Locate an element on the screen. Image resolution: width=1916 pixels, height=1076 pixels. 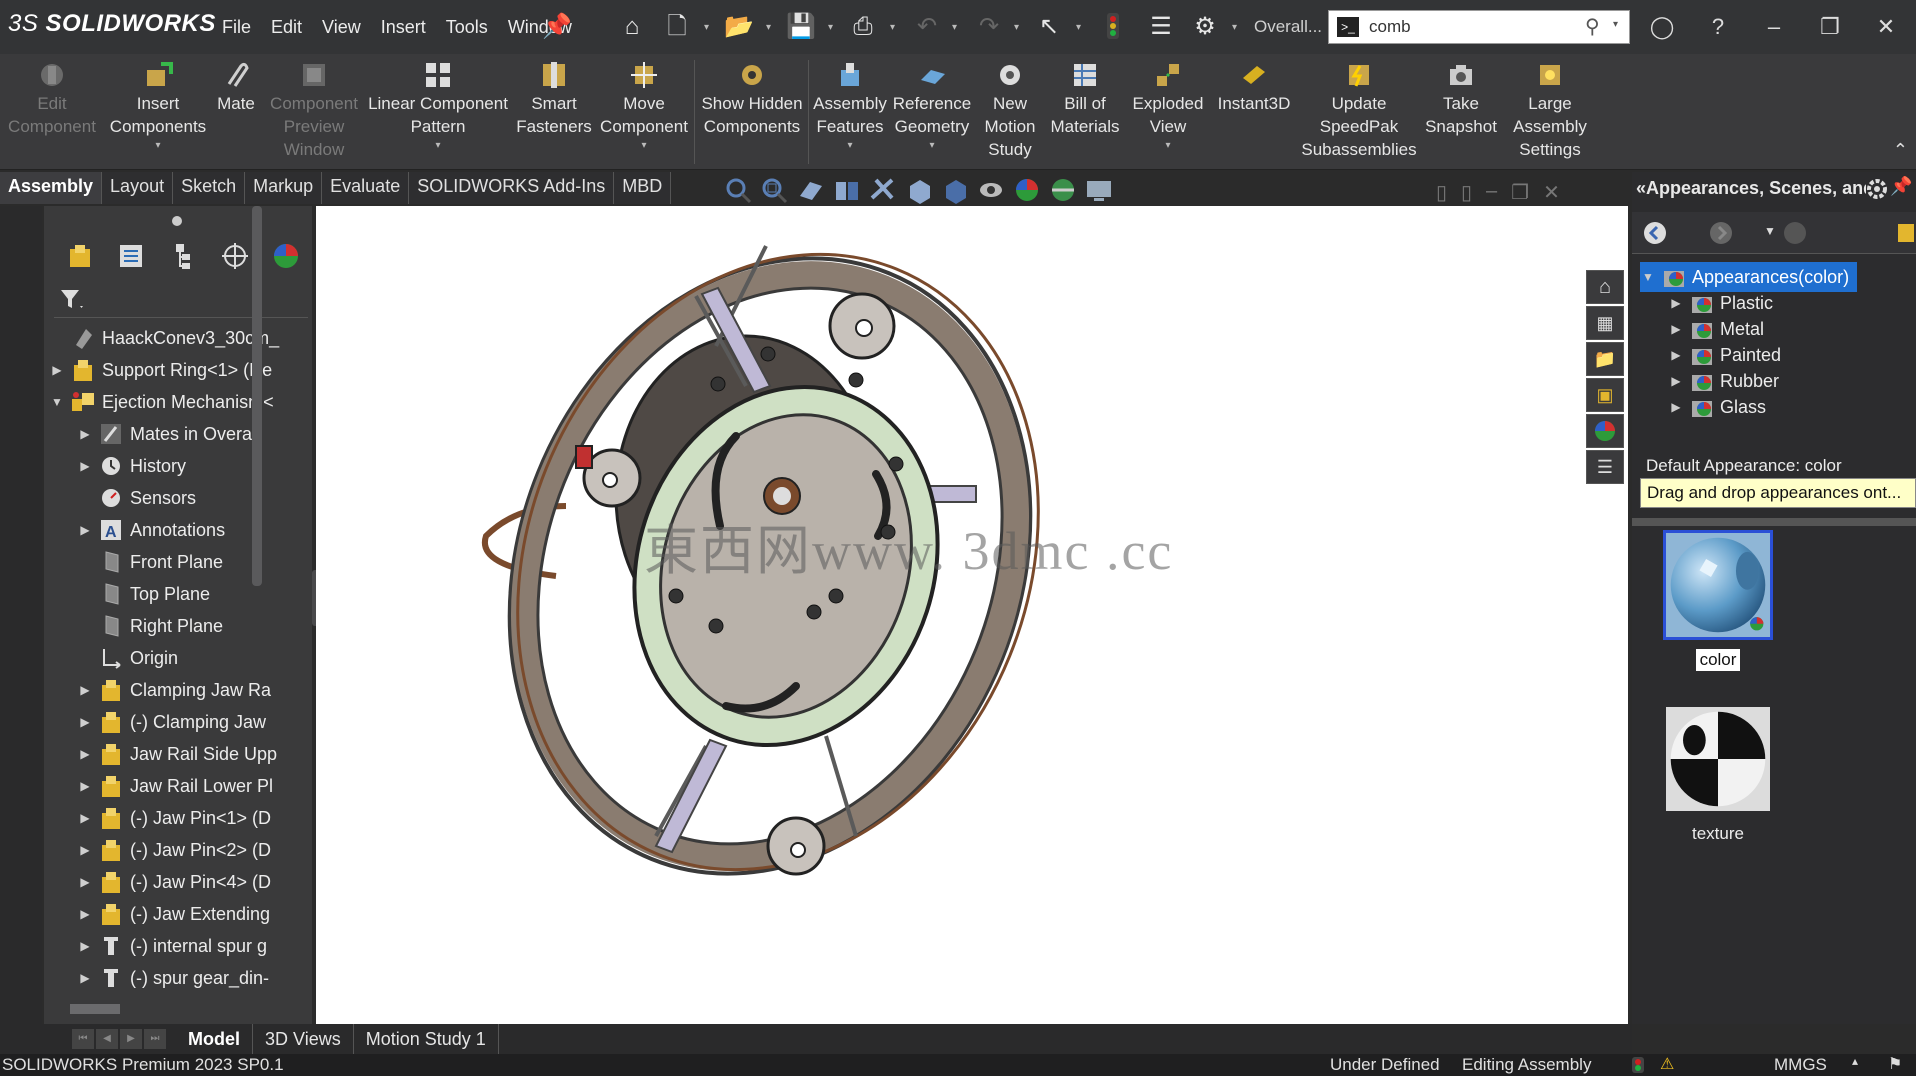
tree-item: Top Plane is located at coordinates (144, 594).